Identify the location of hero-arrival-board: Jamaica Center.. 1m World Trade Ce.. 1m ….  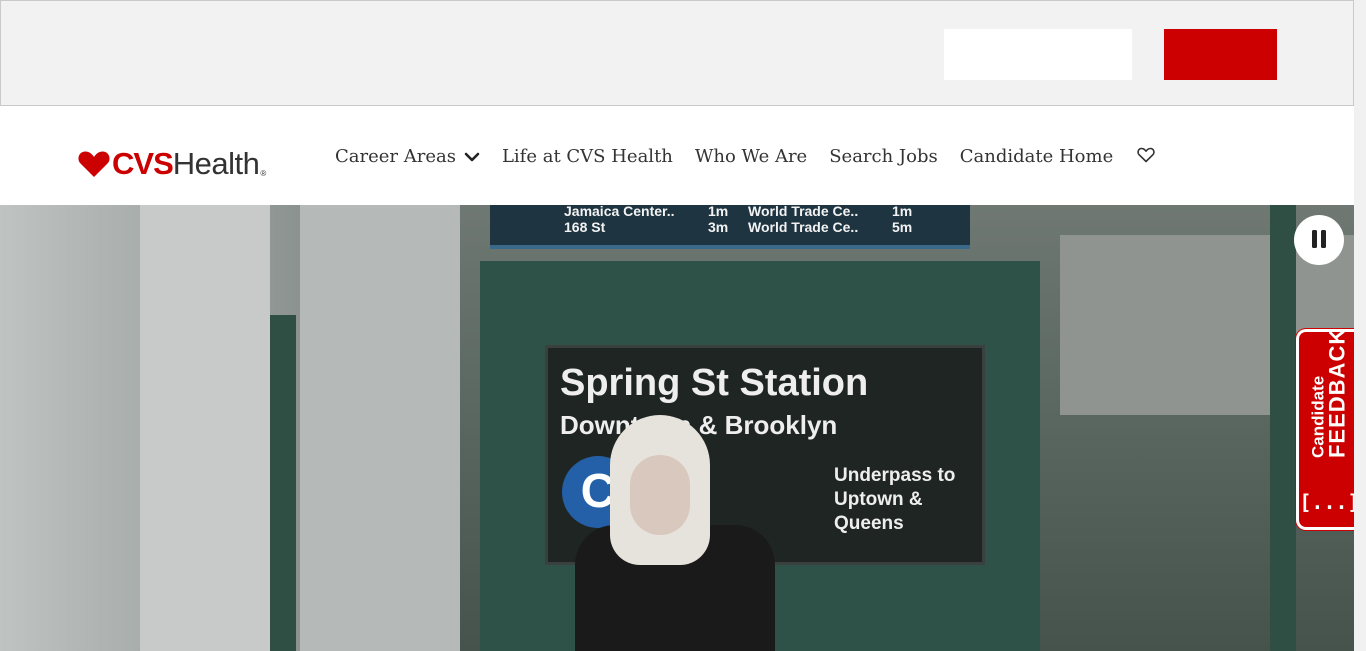
(730, 227).